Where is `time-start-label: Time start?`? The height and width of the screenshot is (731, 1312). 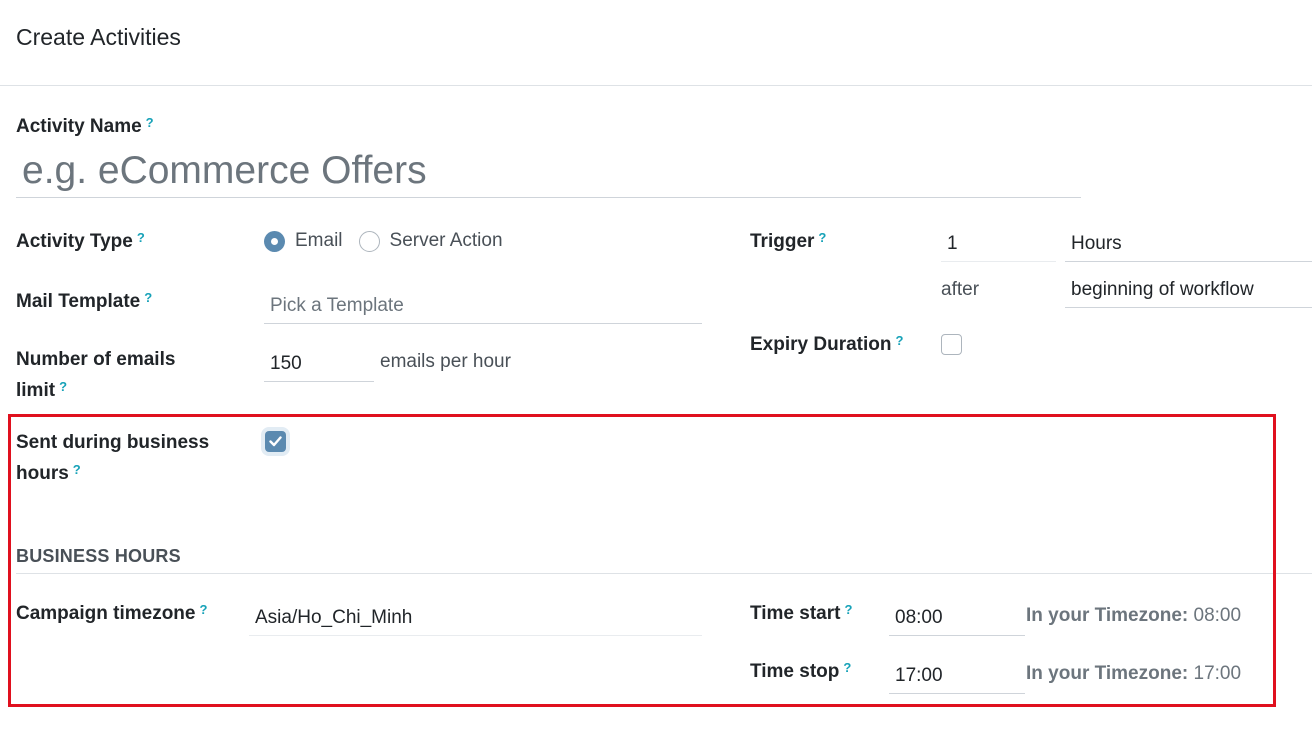 time-start-label: Time start? is located at coordinates (801, 613).